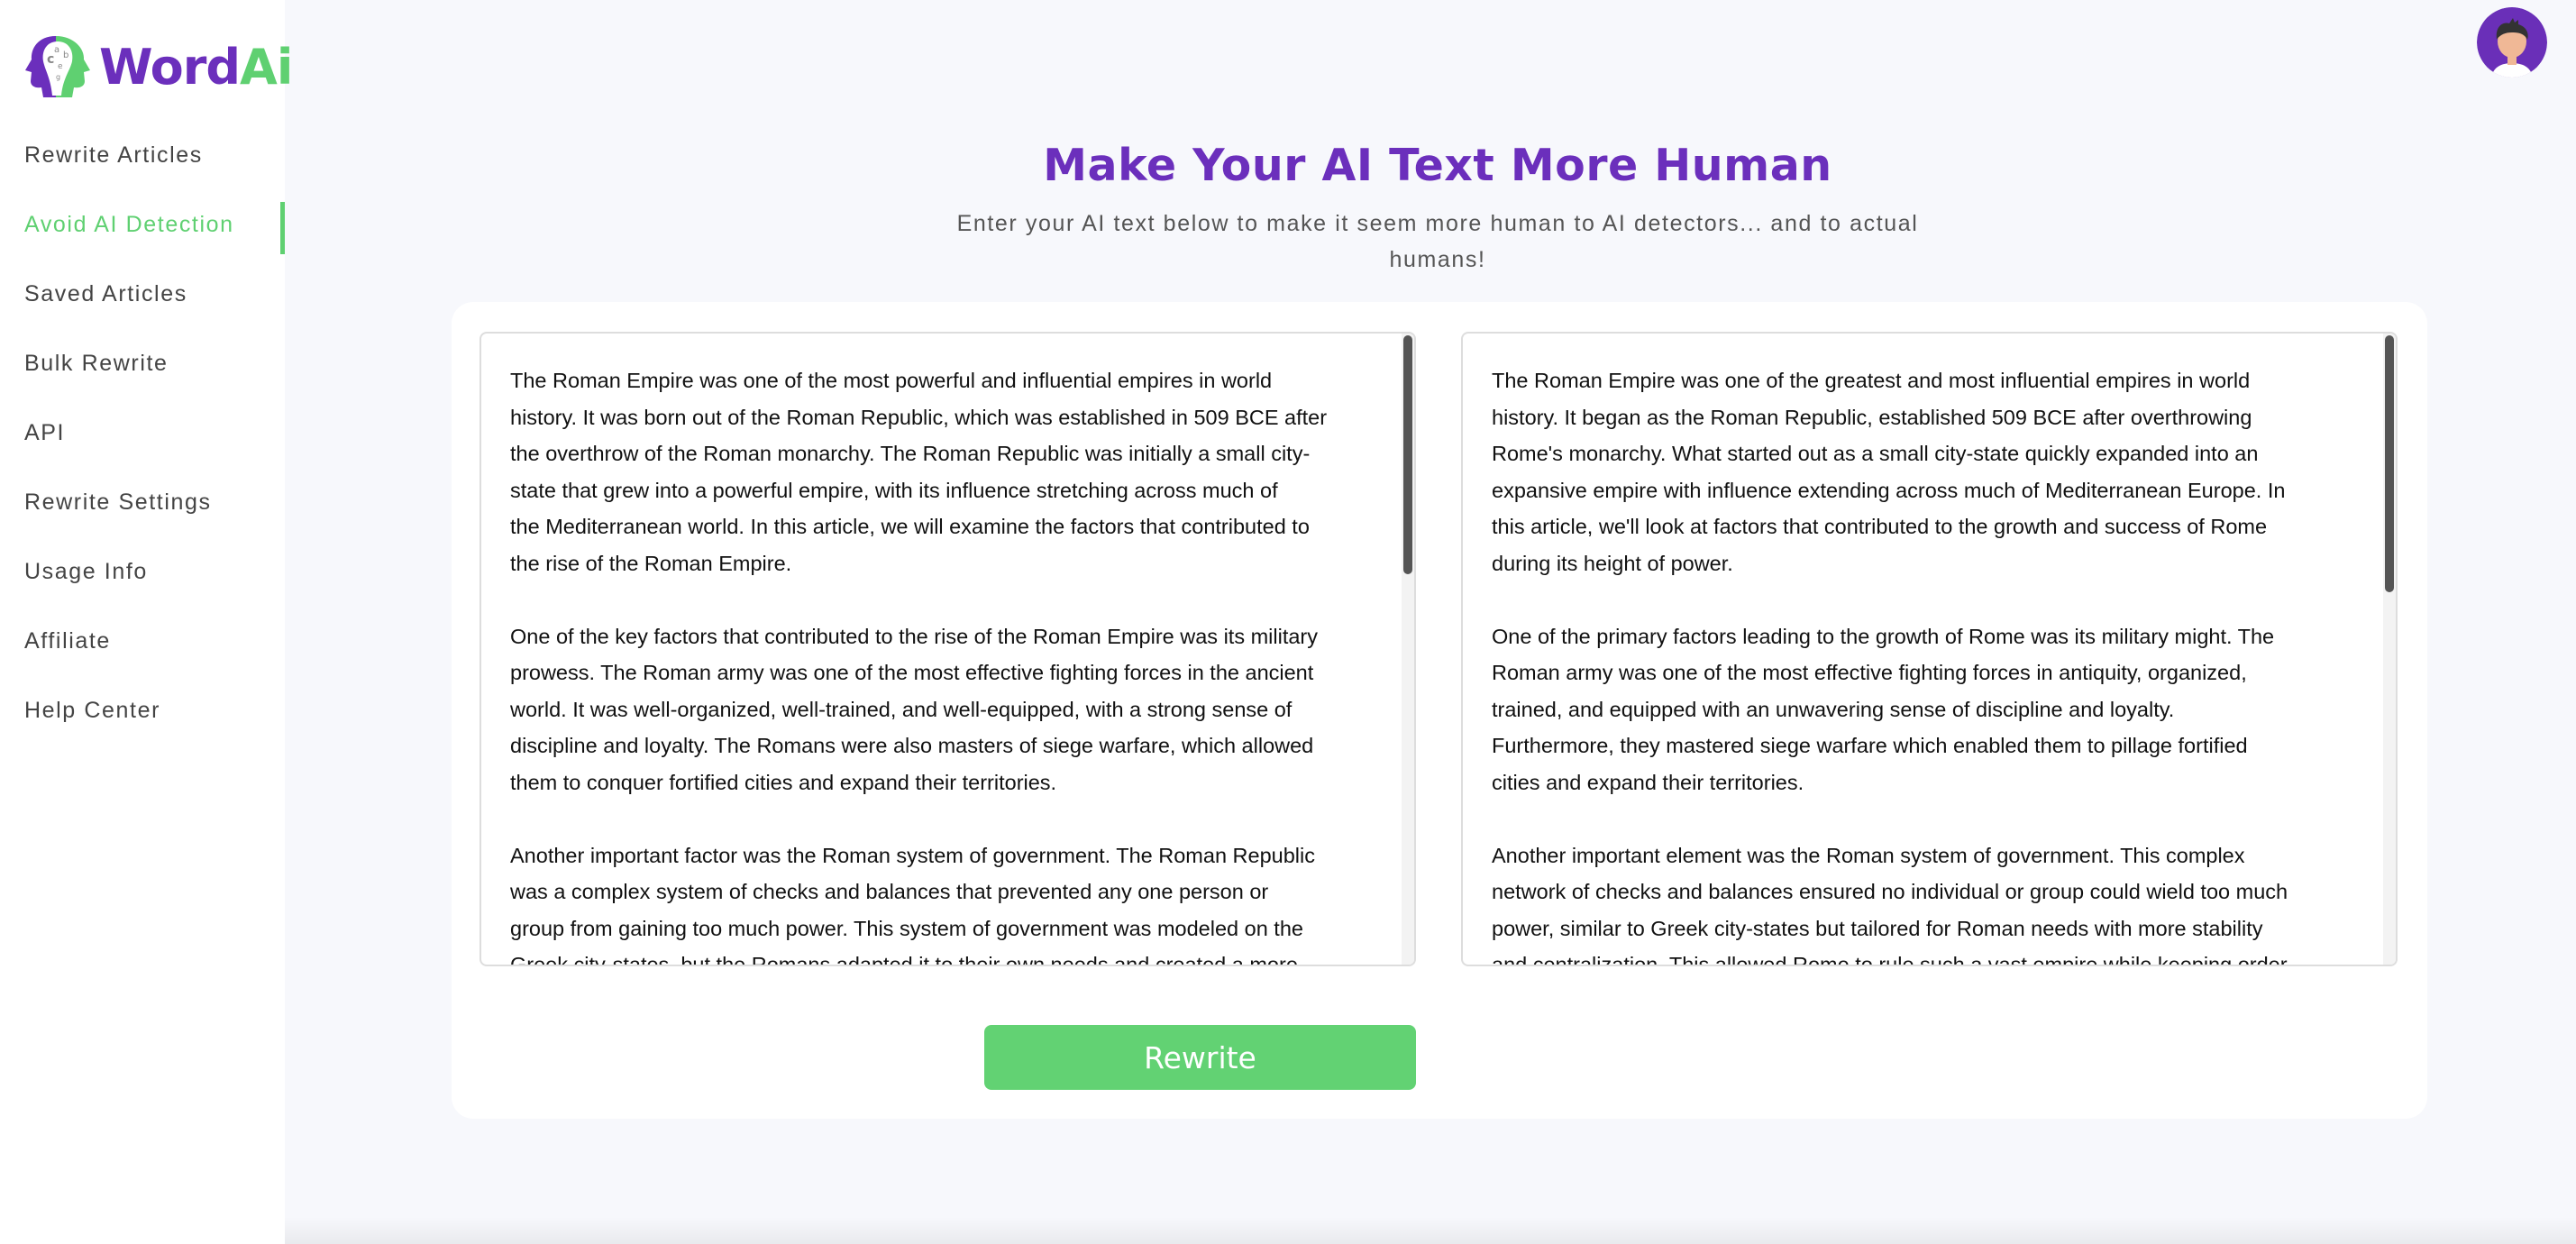  What do you see at coordinates (86, 572) in the screenshot?
I see `sidebar-item-usage-info: Usage Info` at bounding box center [86, 572].